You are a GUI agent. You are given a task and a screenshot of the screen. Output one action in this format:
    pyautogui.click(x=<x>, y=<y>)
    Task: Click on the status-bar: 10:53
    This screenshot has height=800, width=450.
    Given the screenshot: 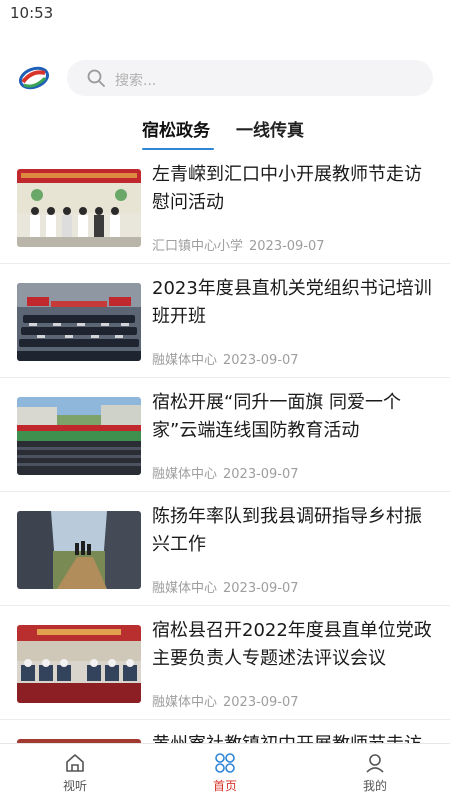 What is the action you would take?
    pyautogui.click(x=225, y=14)
    